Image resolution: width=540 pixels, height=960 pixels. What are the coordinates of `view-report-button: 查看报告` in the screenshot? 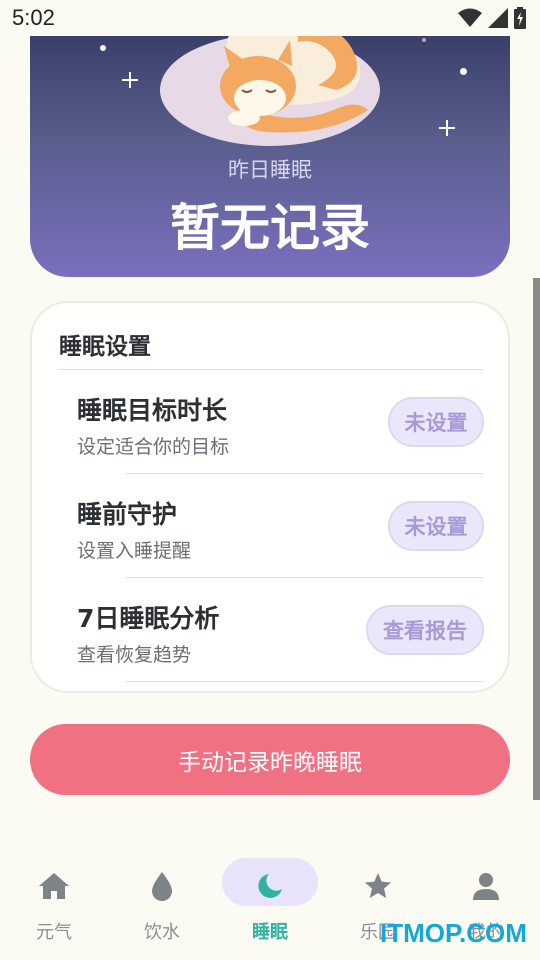 It's located at (425, 630).